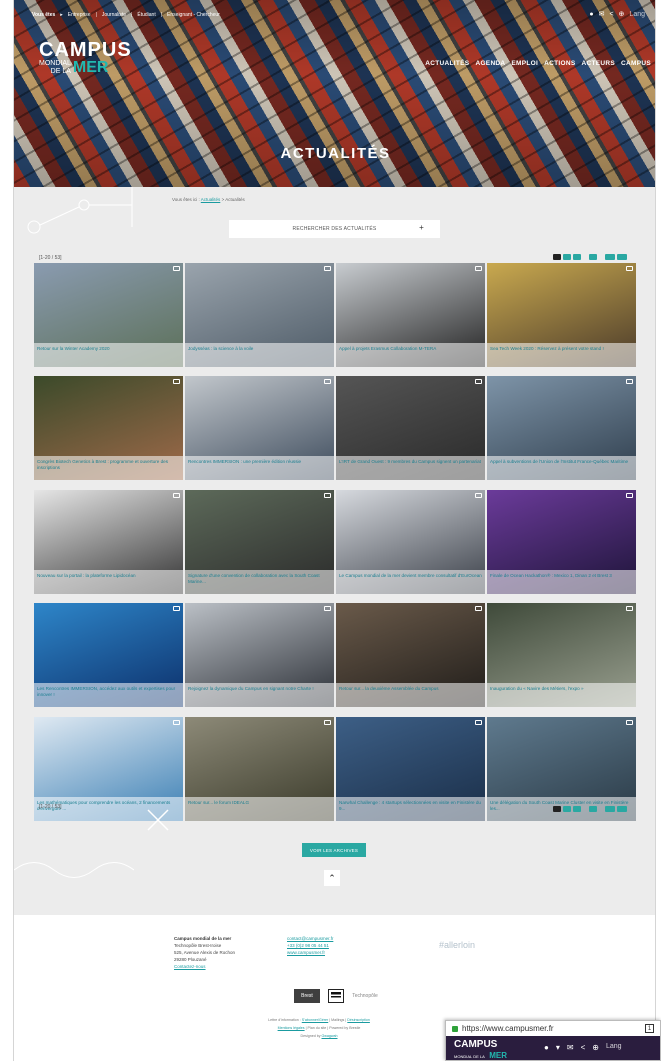 The height and width of the screenshot is (1061, 661). Describe the element at coordinates (636, 63) in the screenshot. I see `nav-campus: CAMPUS` at that location.